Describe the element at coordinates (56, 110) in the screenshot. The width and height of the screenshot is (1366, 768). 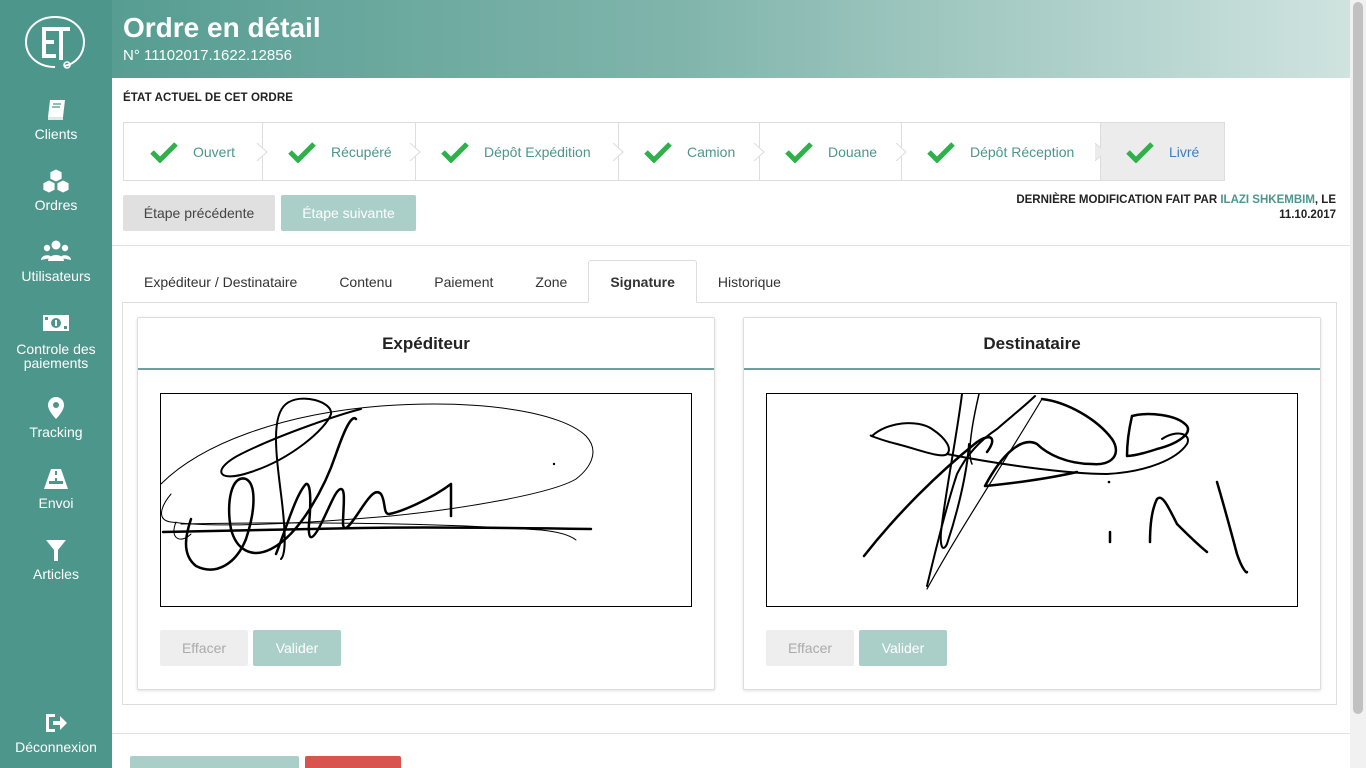
I see `book-icon` at that location.